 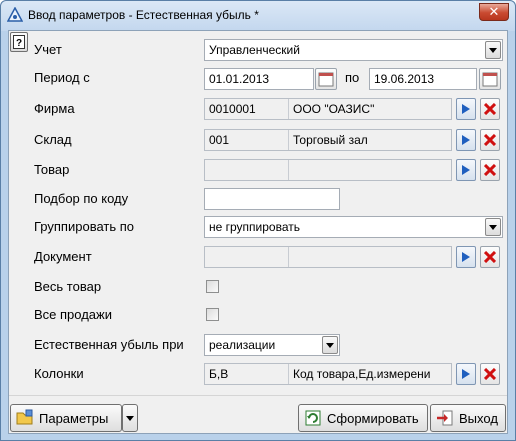 What do you see at coordinates (48, 49) in the screenshot?
I see `uchet-label: Учет` at bounding box center [48, 49].